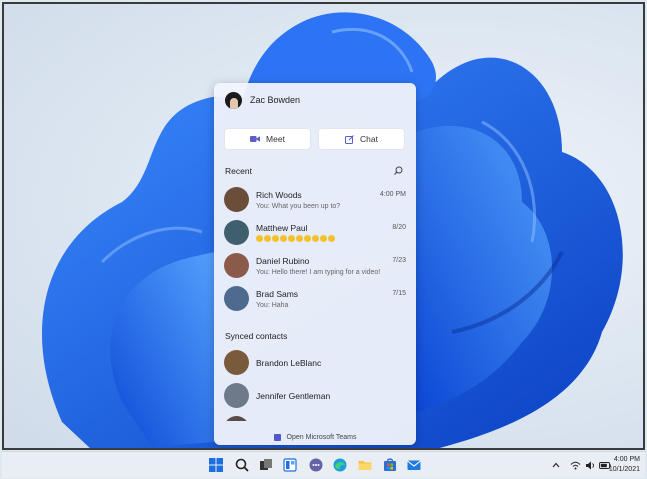 The width and height of the screenshot is (647, 479). Describe the element at coordinates (399, 227) in the screenshot. I see `message-time: 8/20` at that location.